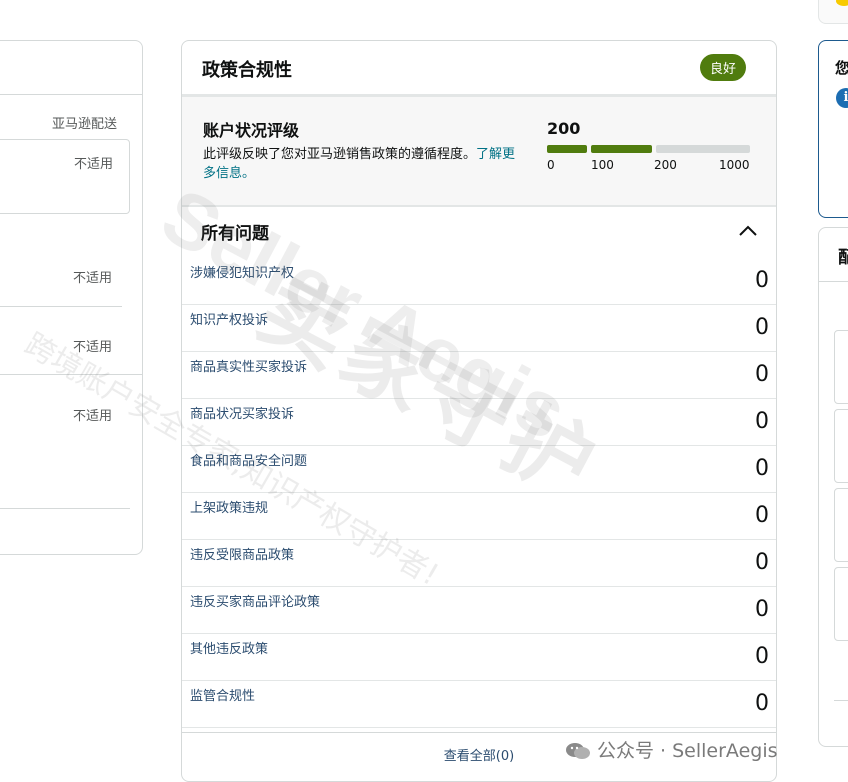 The width and height of the screenshot is (848, 782). What do you see at coordinates (248, 459) in the screenshot?
I see `issue-link: 食品和商品安全问题` at bounding box center [248, 459].